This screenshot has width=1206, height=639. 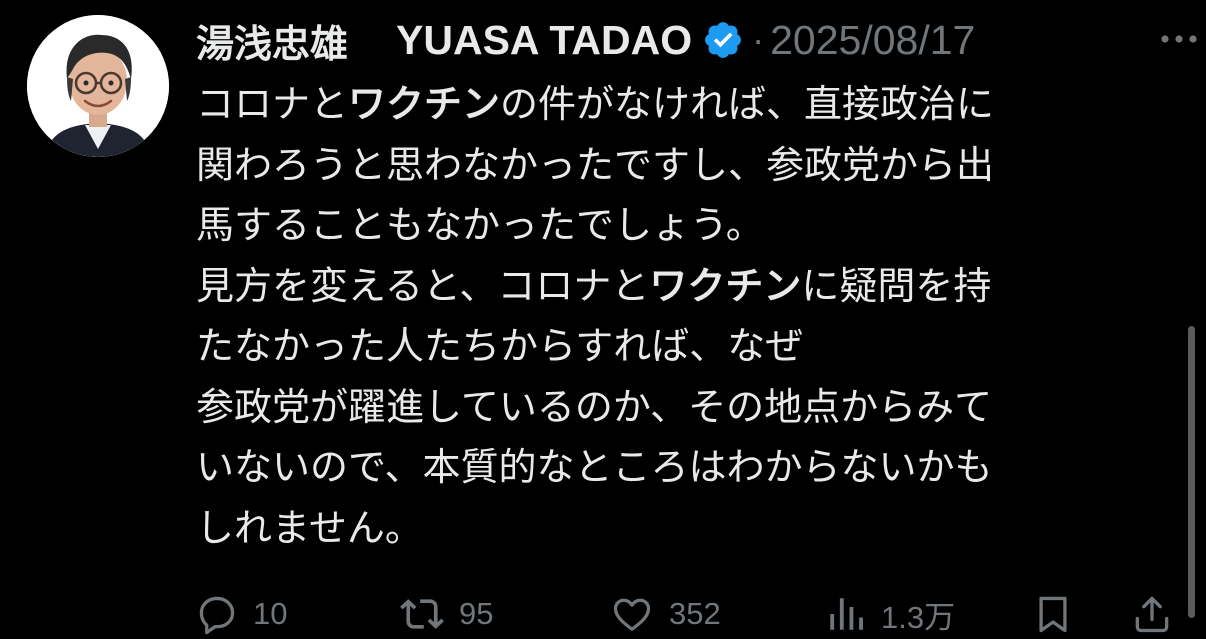 What do you see at coordinates (846, 614) in the screenshot?
I see `views-icon` at bounding box center [846, 614].